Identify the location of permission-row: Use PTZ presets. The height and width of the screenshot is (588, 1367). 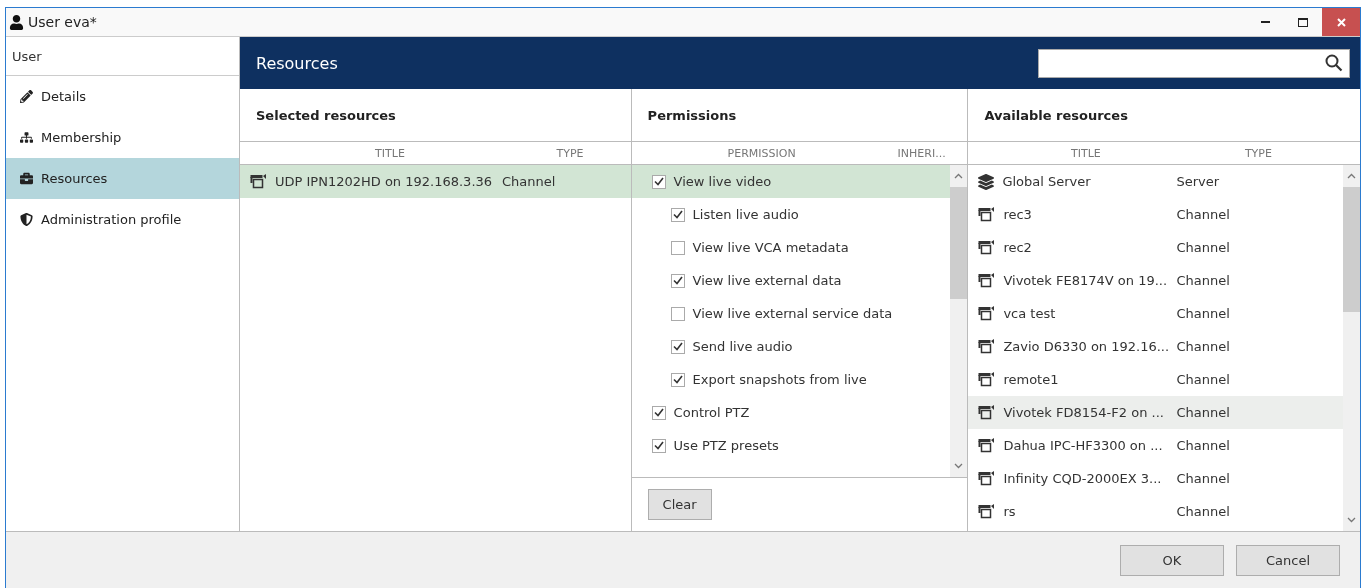
(791, 445).